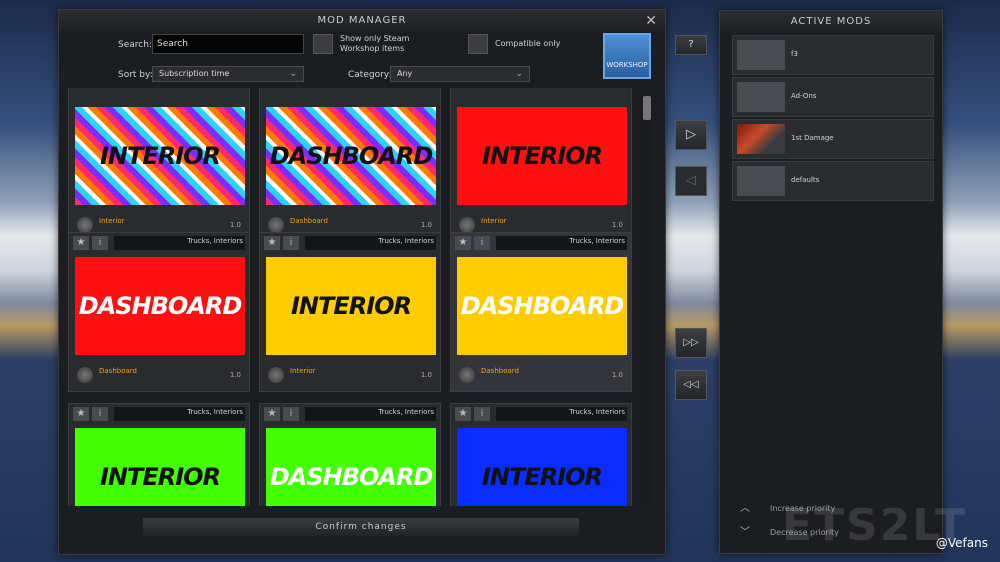  I want to click on help-button: ?, so click(691, 45).